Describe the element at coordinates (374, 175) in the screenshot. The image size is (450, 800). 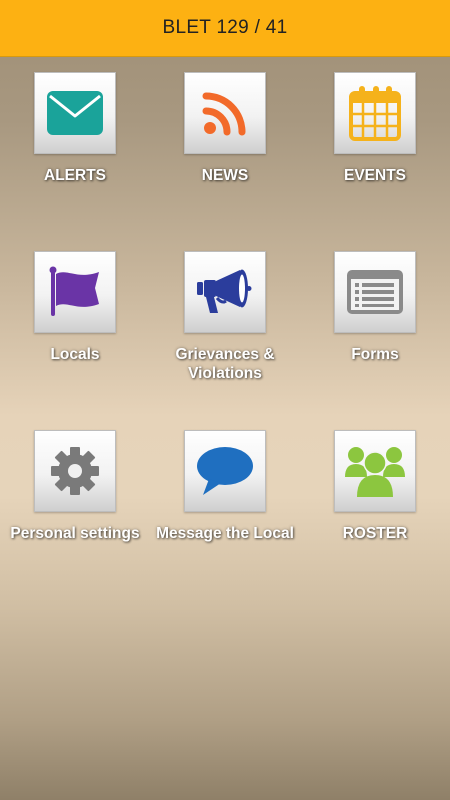
I see `events-label: EVENTS` at that location.